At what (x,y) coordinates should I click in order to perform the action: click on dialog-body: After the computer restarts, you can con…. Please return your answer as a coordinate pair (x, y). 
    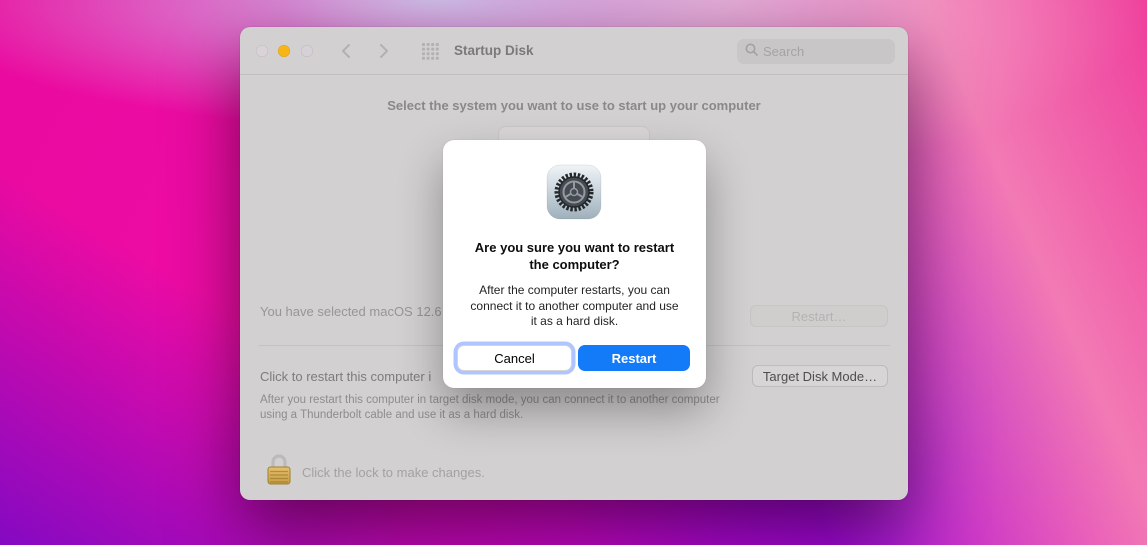
    Looking at the image, I should click on (574, 305).